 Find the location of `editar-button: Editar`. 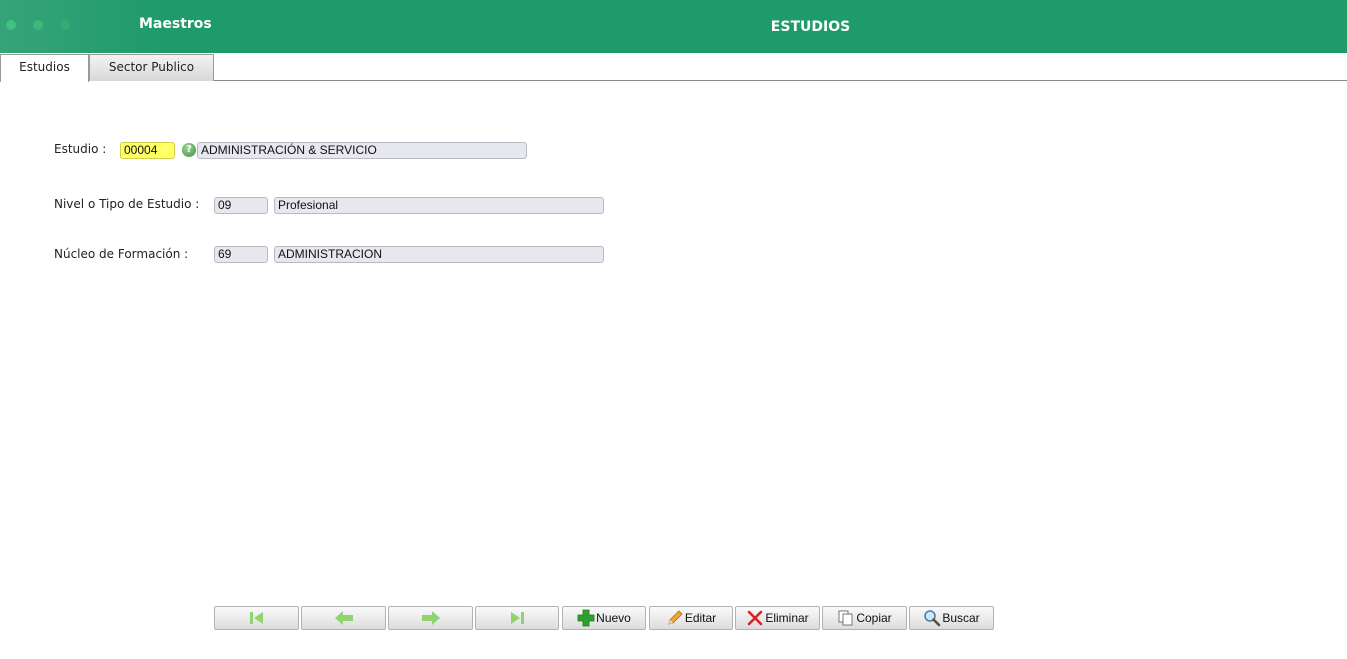

editar-button: Editar is located at coordinates (691, 618).